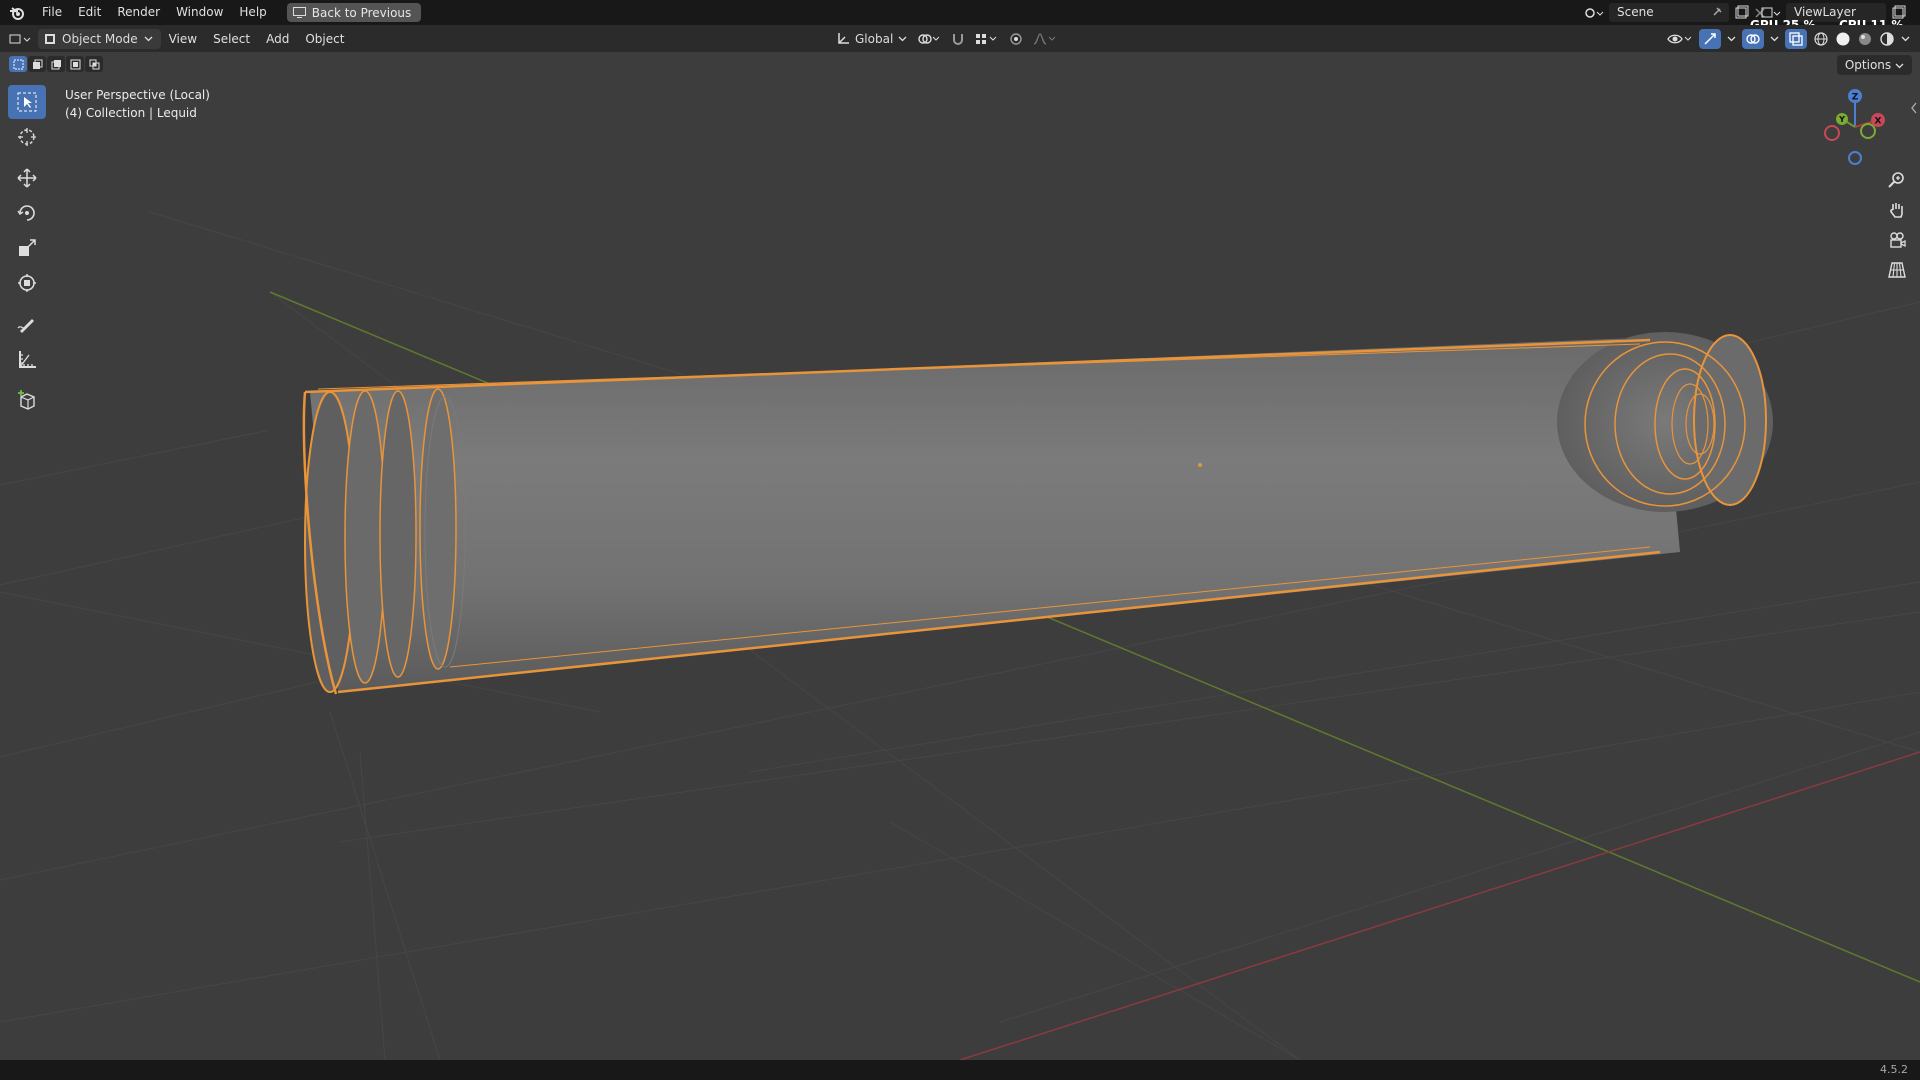 The image size is (1920, 1080). I want to click on menu-edit: Edit, so click(89, 12).